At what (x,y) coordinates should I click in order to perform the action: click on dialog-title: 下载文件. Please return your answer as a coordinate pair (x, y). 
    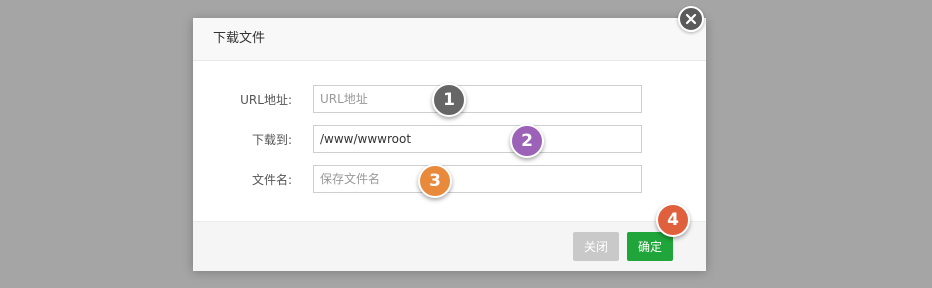
    Looking at the image, I should click on (239, 38).